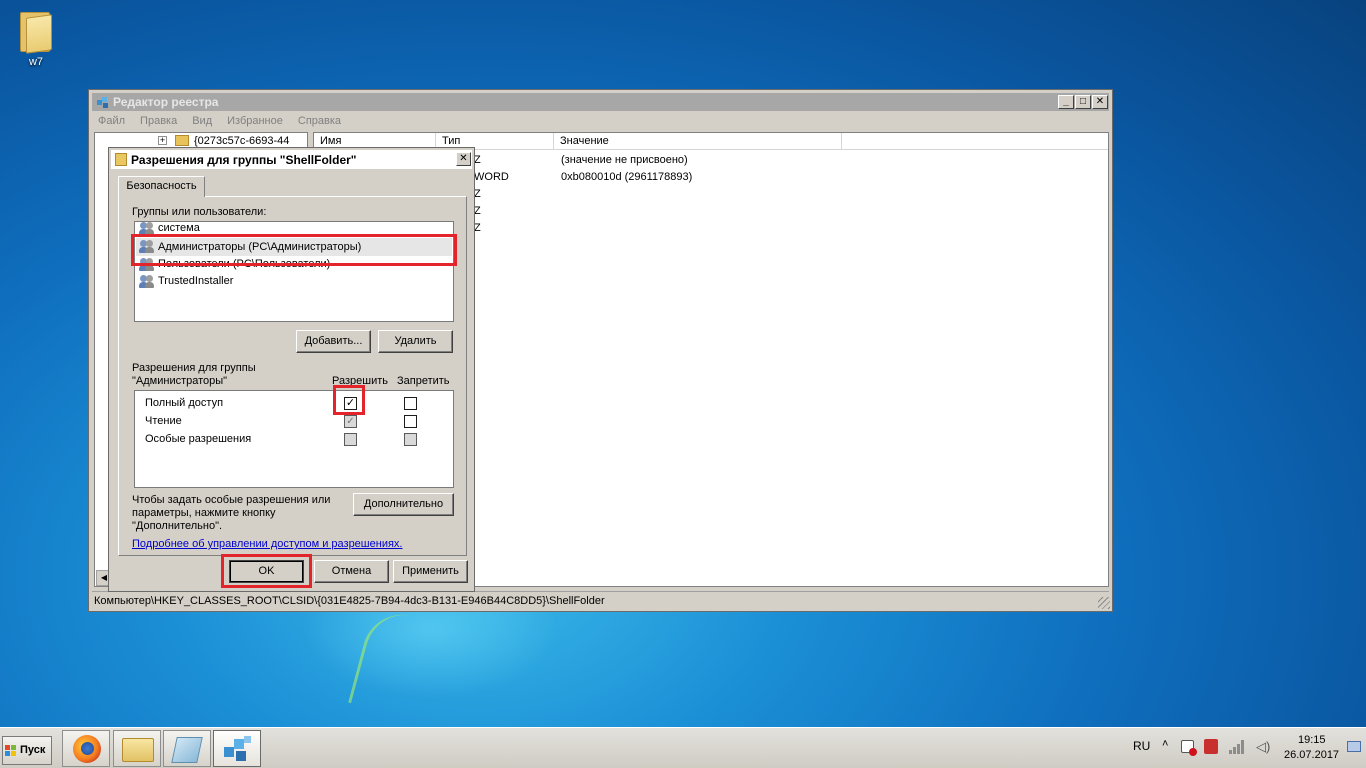 The width and height of the screenshot is (1366, 768). I want to click on tab-security: Безопасность, so click(161, 186).